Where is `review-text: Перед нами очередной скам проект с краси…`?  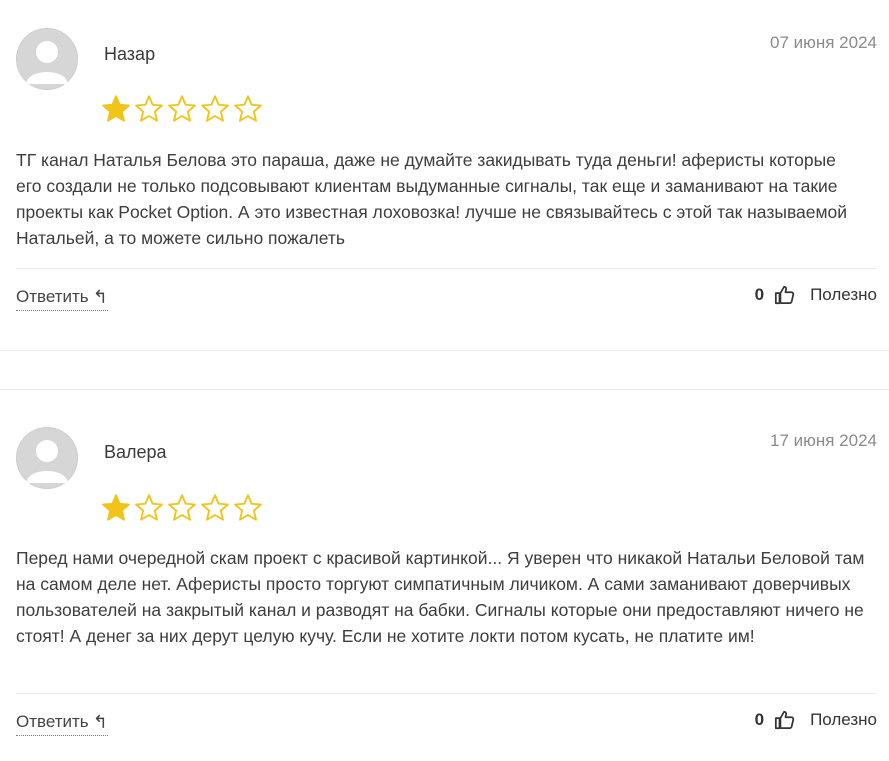
review-text: Перед нами очередной скам проект с краси… is located at coordinates (440, 597).